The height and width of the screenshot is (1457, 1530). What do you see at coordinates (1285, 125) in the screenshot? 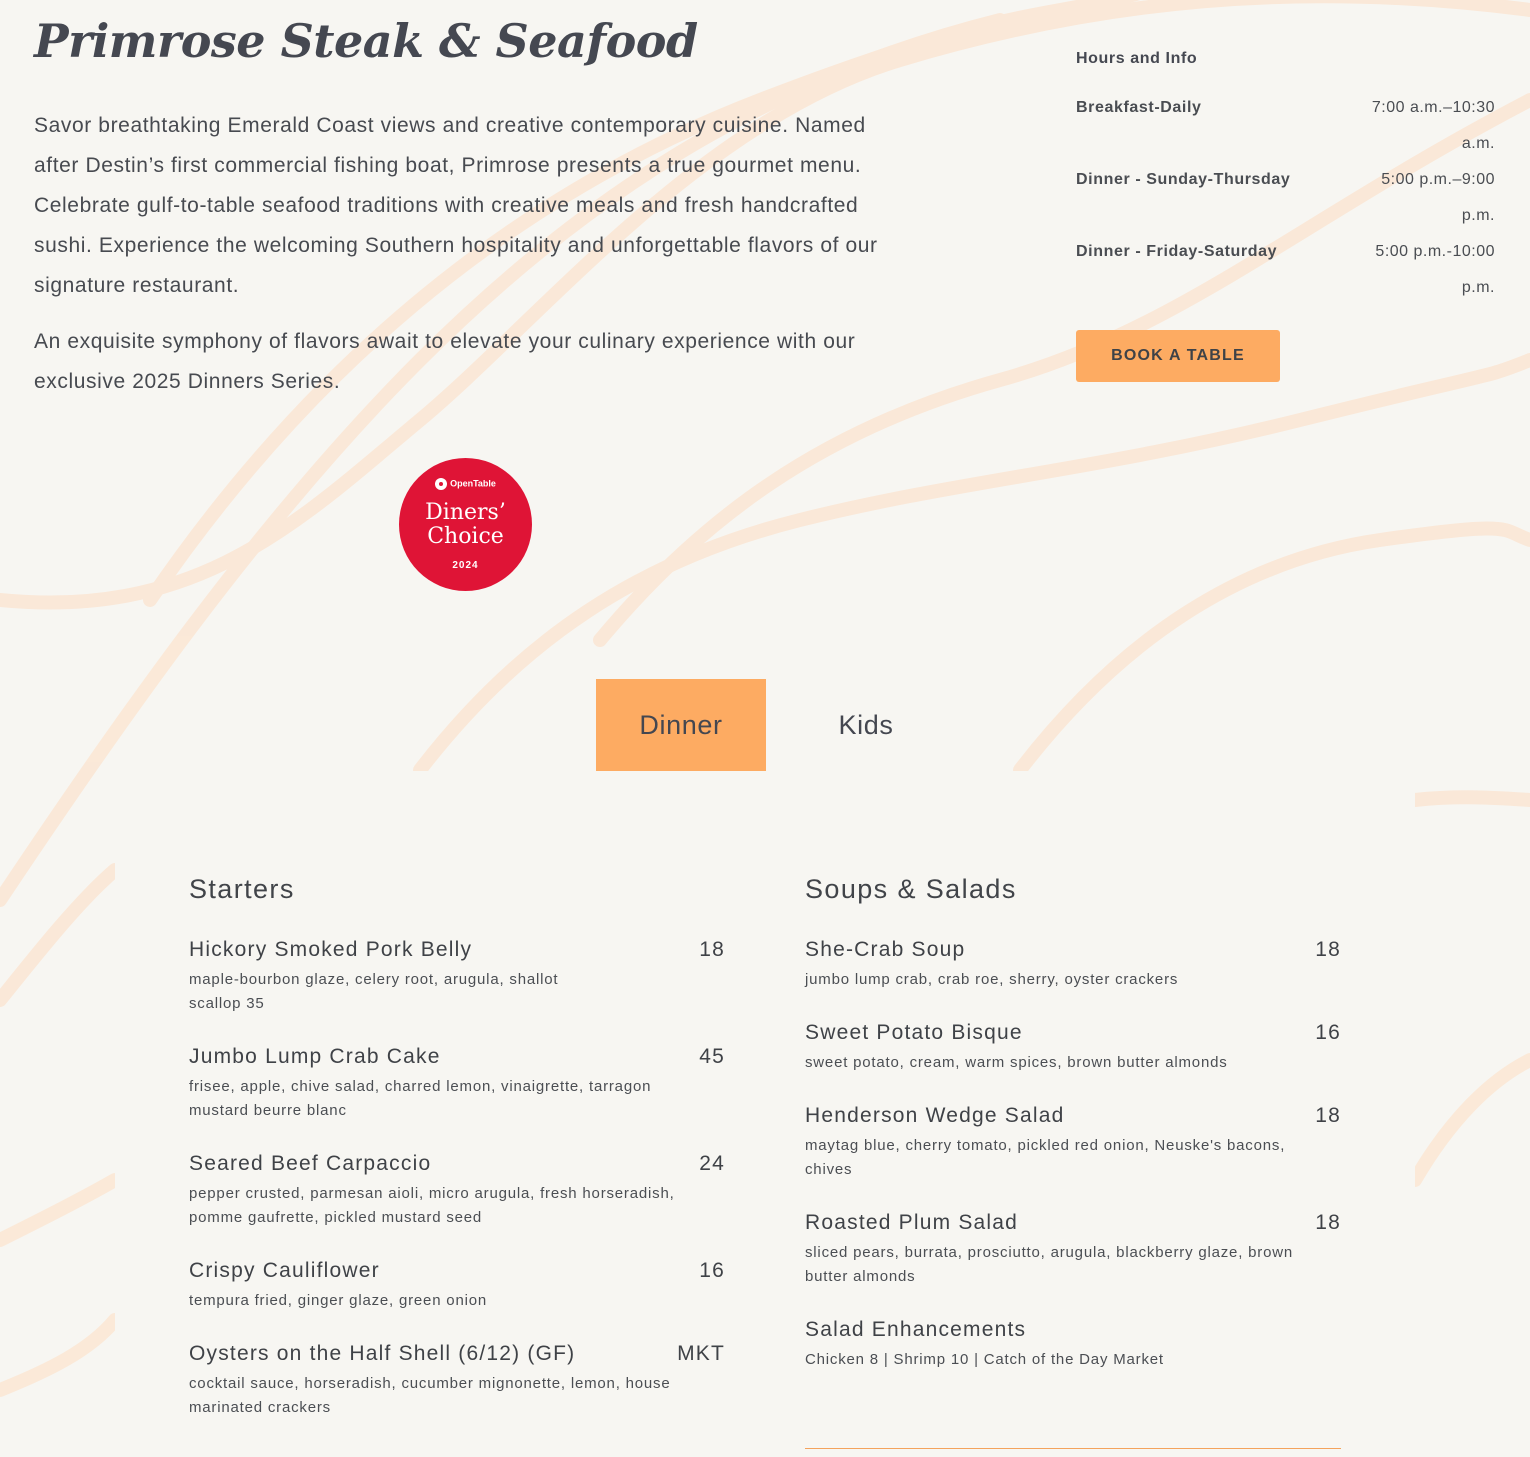
I see `hours-row: Breakfast-Daily 7:00 a.m.–10:30 a.m.` at bounding box center [1285, 125].